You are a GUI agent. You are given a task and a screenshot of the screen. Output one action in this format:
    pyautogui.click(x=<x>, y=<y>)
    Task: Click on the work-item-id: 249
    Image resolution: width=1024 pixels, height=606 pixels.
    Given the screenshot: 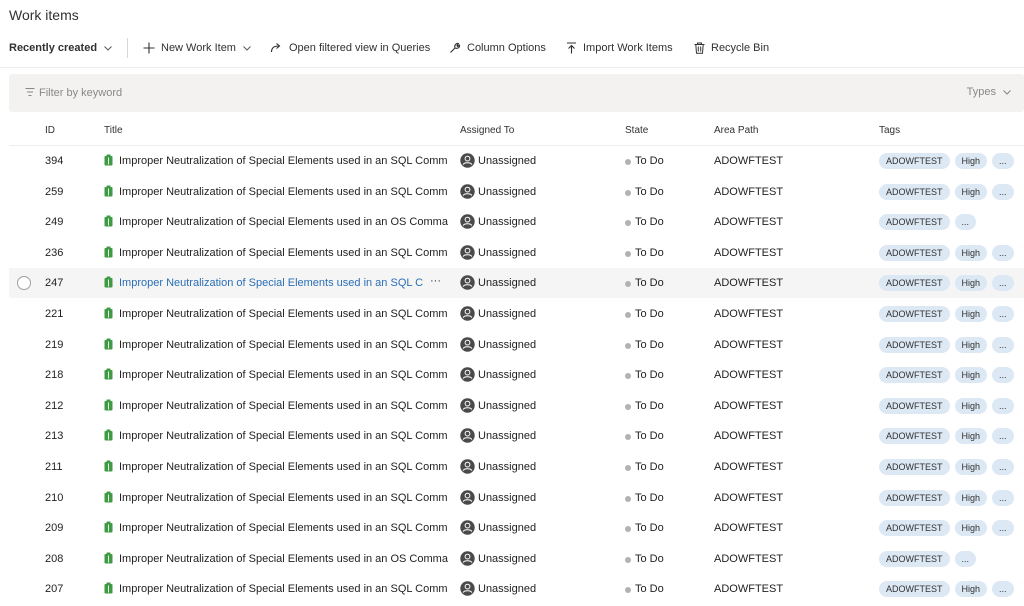 What is the action you would take?
    pyautogui.click(x=54, y=222)
    